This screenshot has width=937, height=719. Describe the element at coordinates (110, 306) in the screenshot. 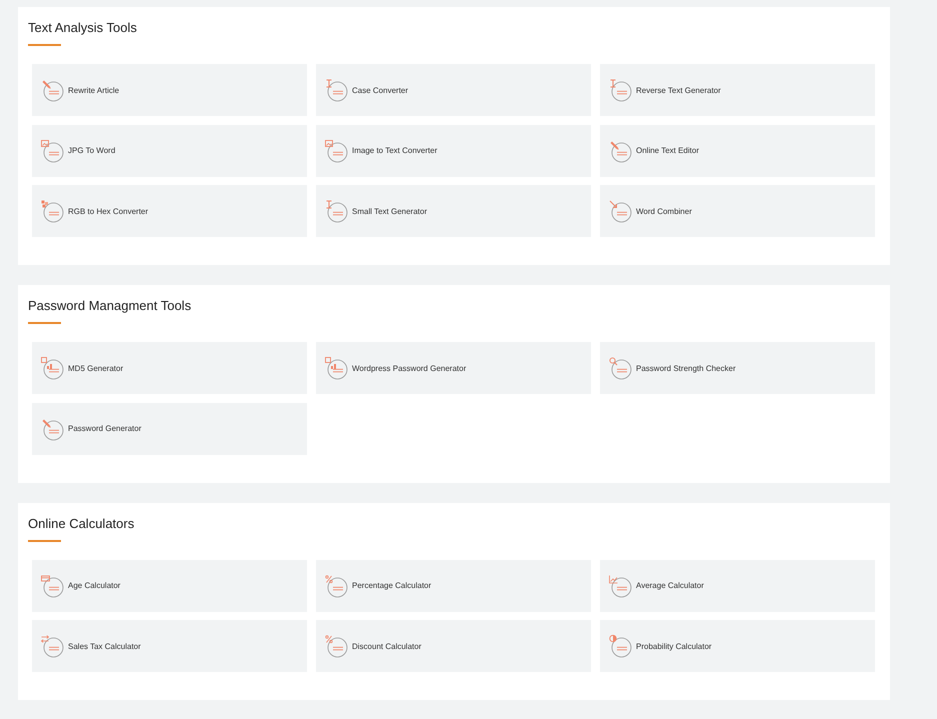

I see `section-title: Password Managment Tools` at that location.